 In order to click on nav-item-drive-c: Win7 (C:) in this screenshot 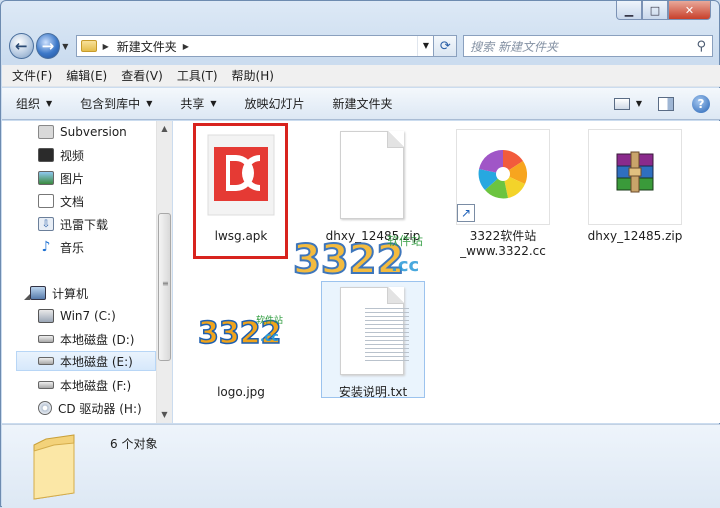, I will do `click(77, 316)`.